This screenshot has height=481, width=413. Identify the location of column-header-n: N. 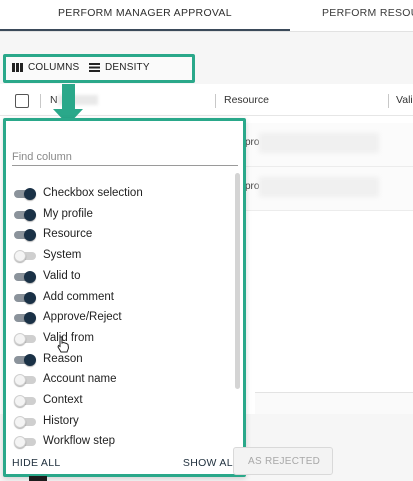
(54, 100).